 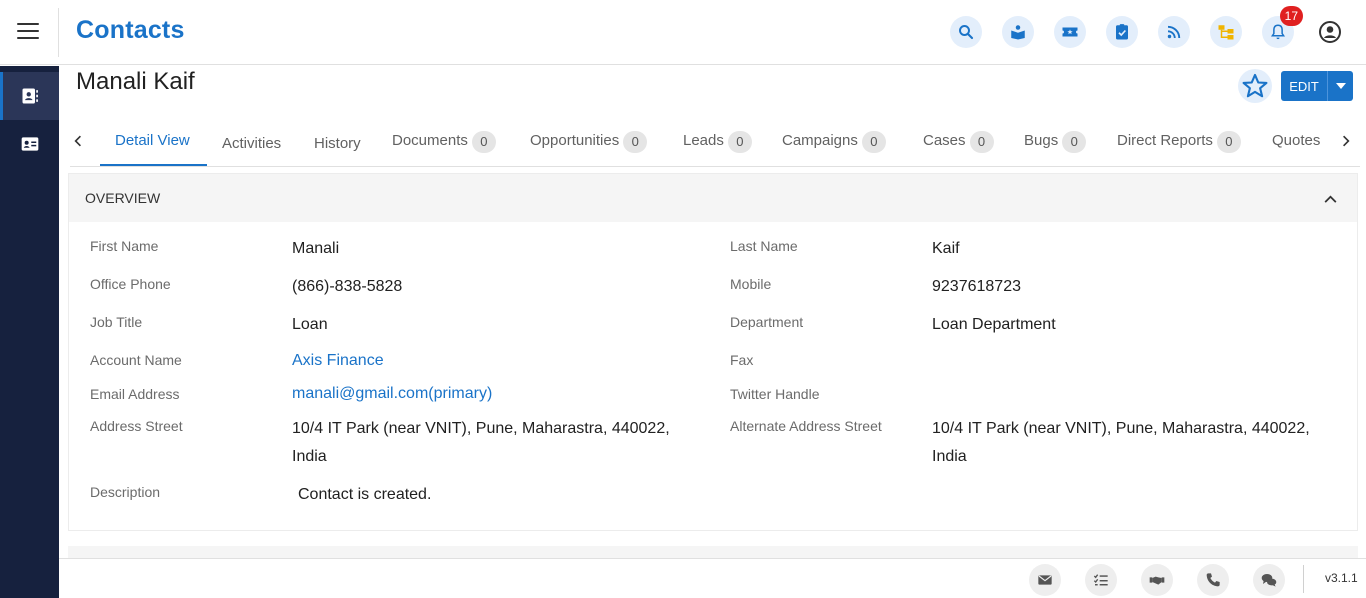 I want to click on id-card-icon, so click(x=29, y=144).